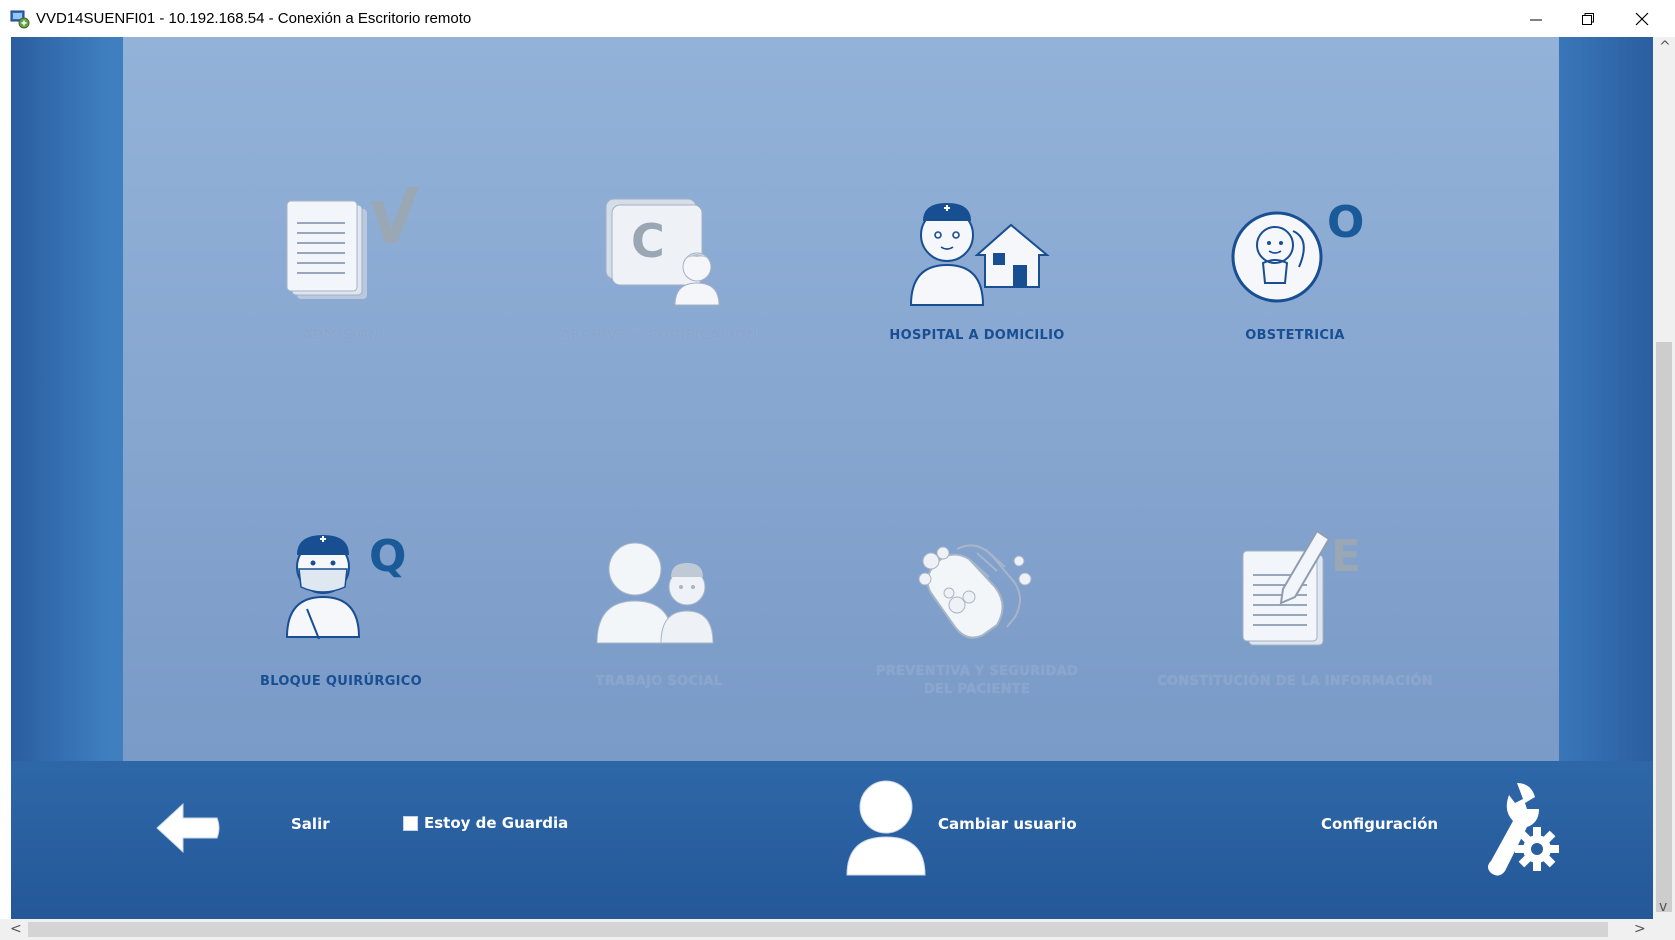  Describe the element at coordinates (977, 689) in the screenshot. I see `module-label-line2: DEL PACIENTE` at that location.